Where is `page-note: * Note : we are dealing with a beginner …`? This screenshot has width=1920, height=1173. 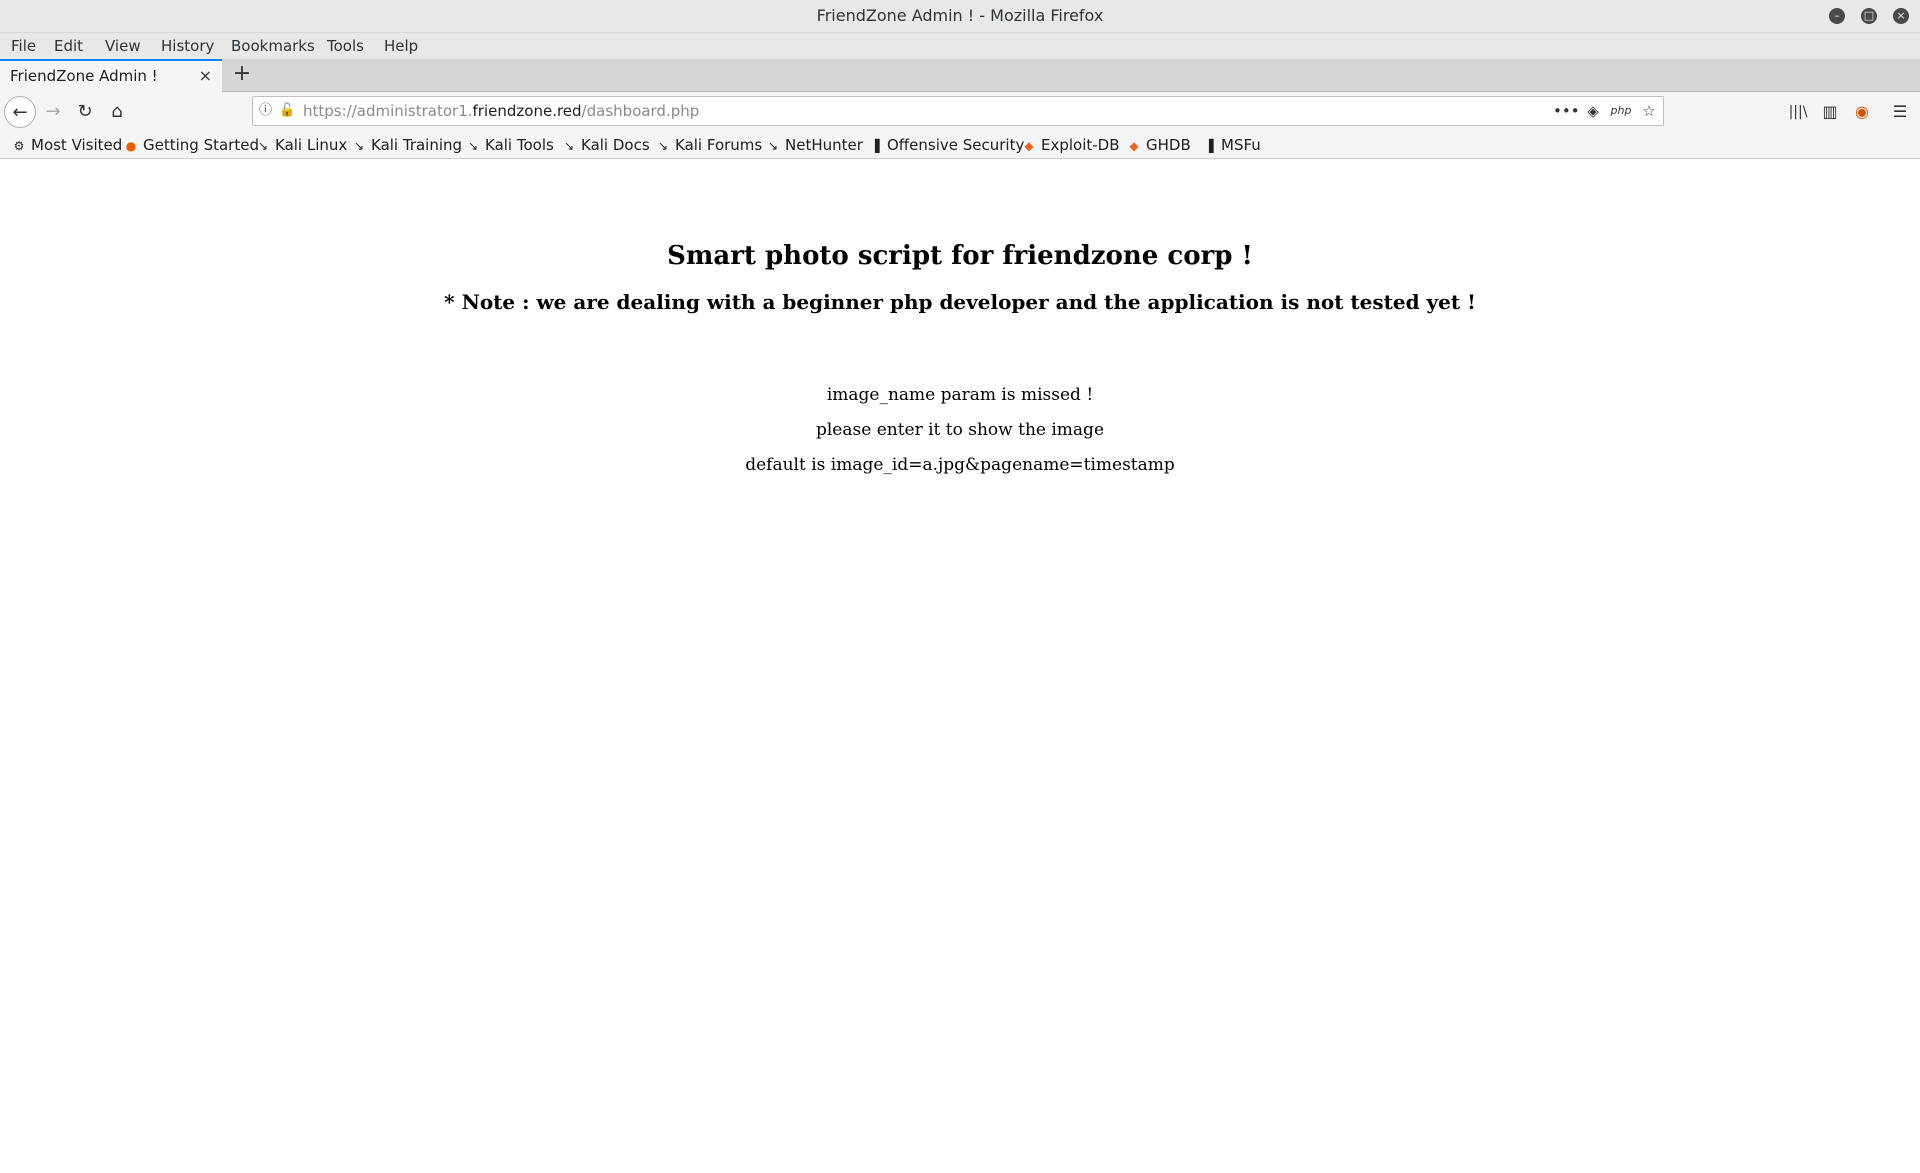
page-note: * Note : we are dealing with a beginner … is located at coordinates (960, 302).